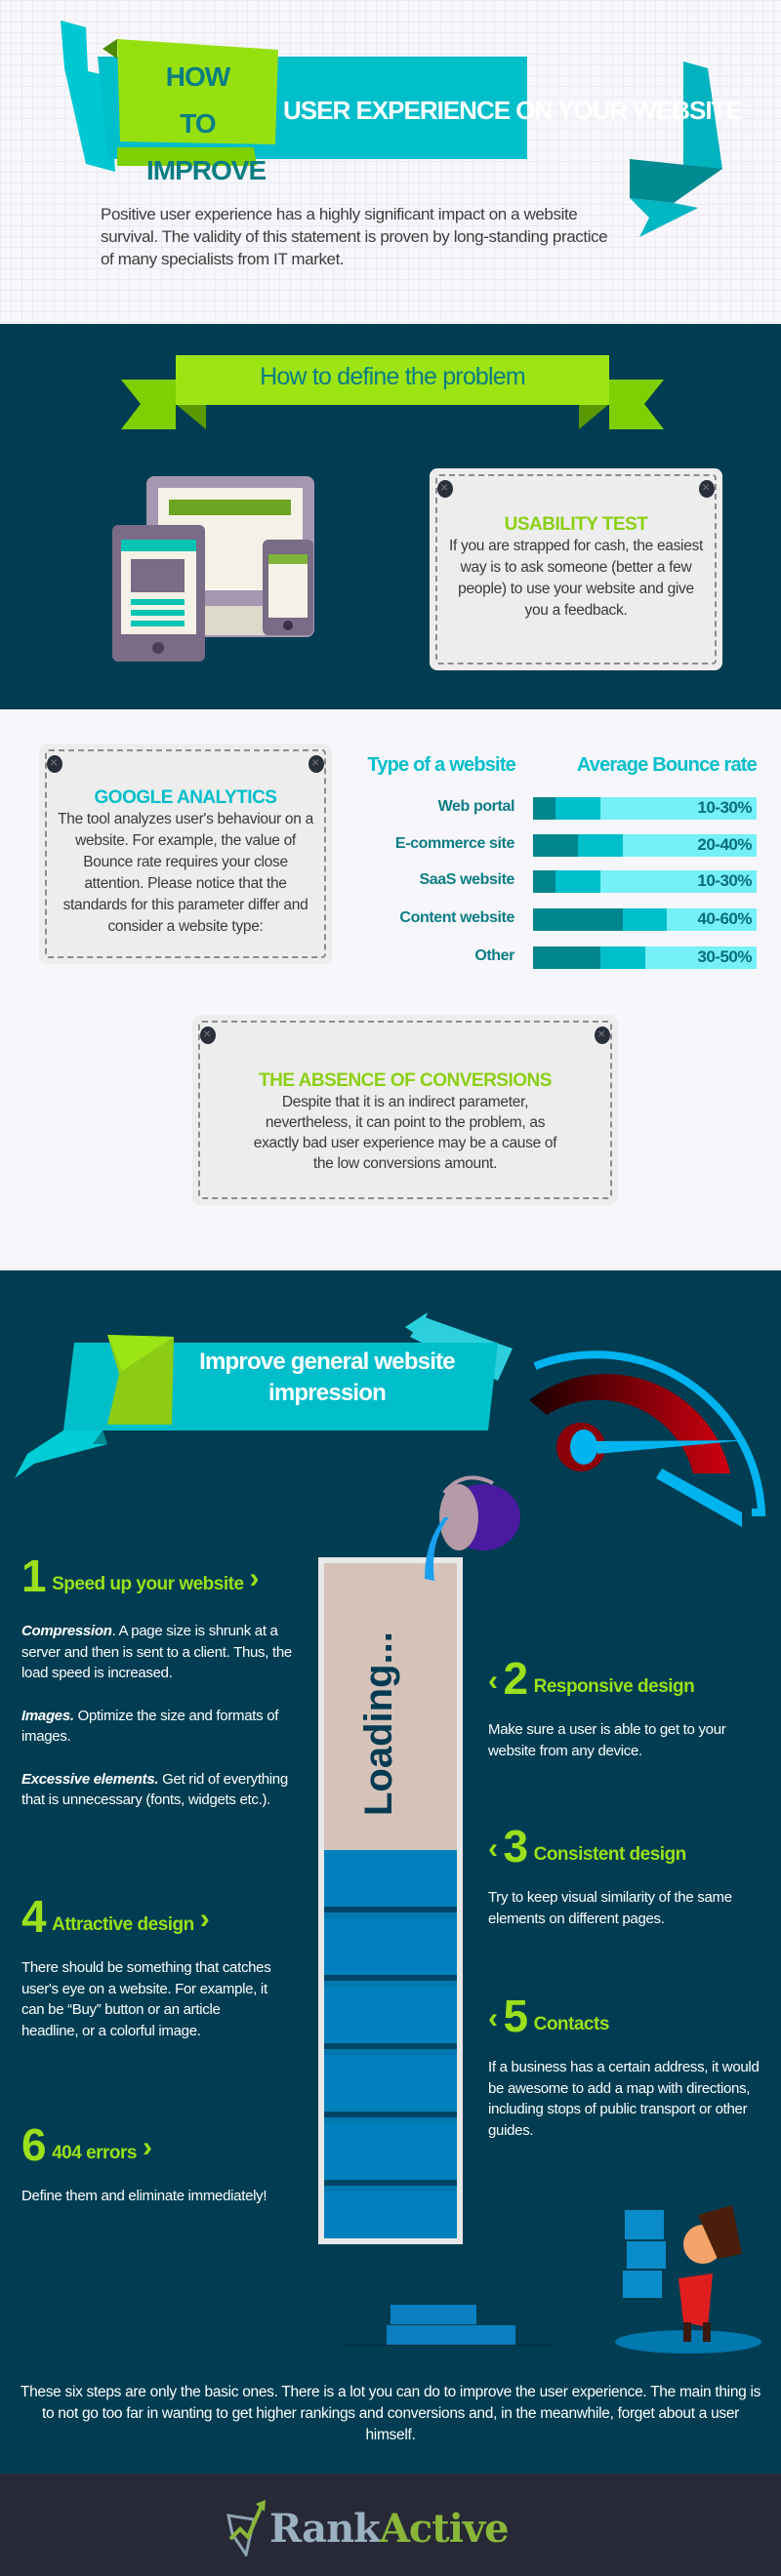 Image resolution: width=781 pixels, height=2576 pixels. What do you see at coordinates (390, 2044) in the screenshot?
I see `loading-water` at bounding box center [390, 2044].